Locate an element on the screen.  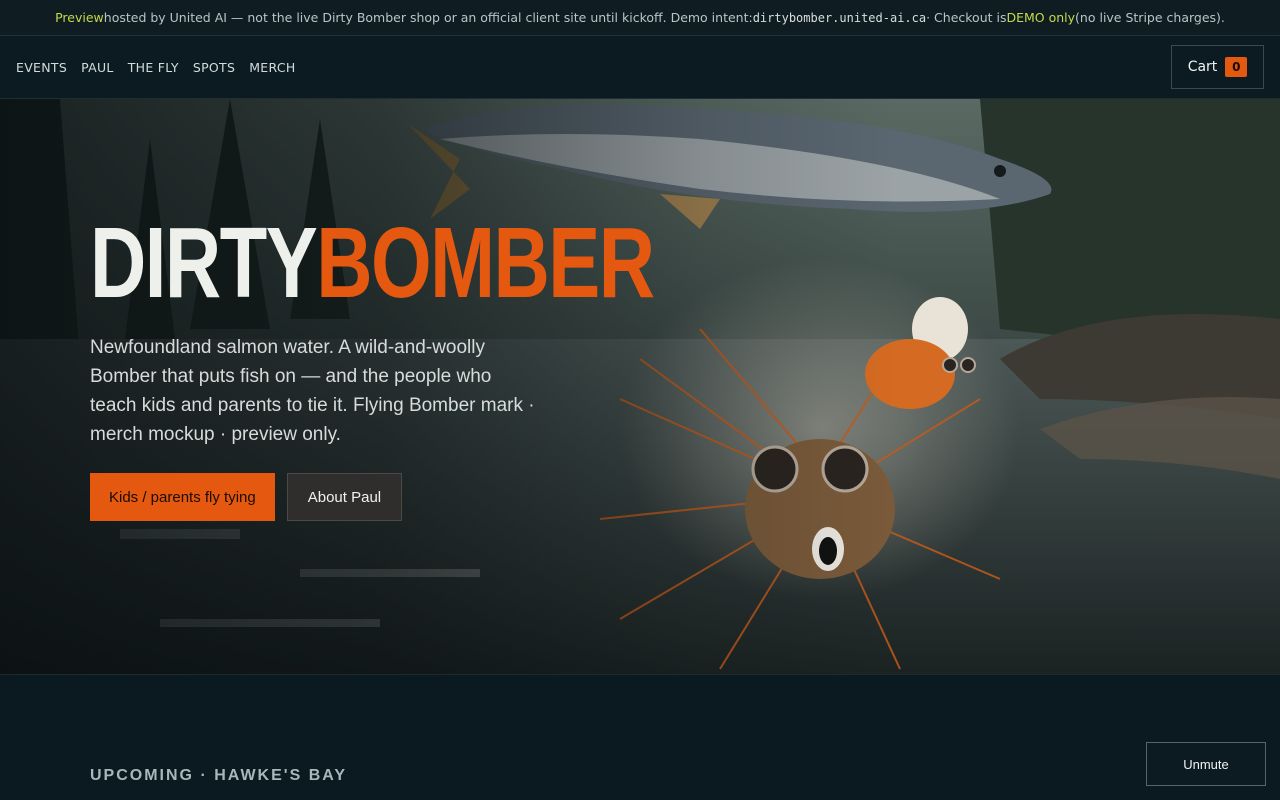
nav-item-merch: MERCH is located at coordinates (272, 67).